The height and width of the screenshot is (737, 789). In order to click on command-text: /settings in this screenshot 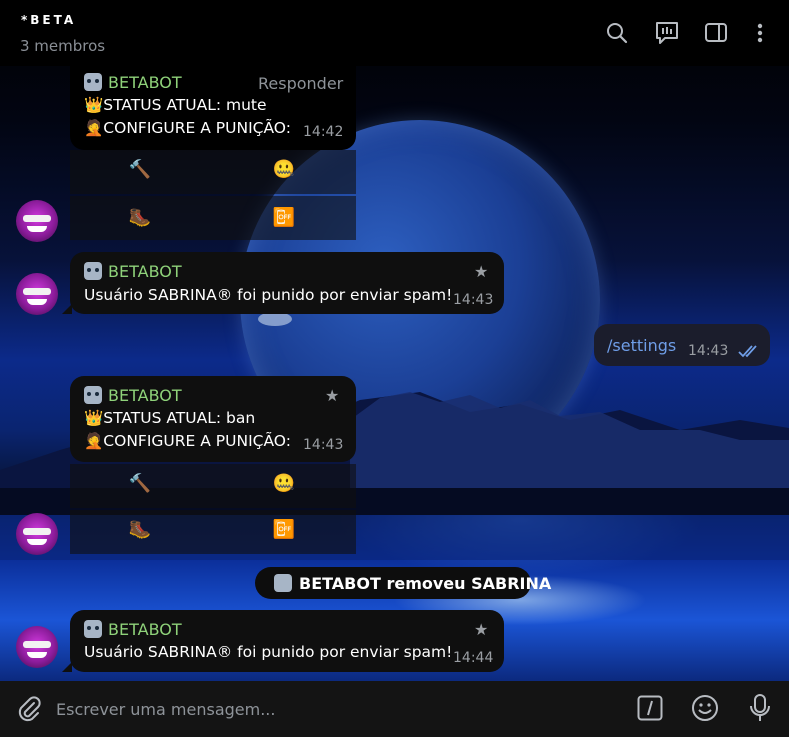, I will do `click(641, 345)`.